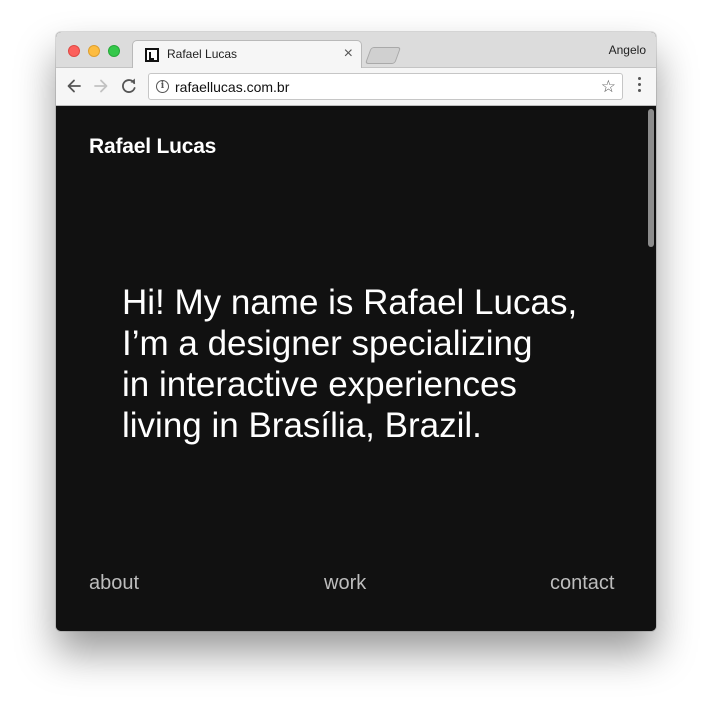 The height and width of the screenshot is (712, 712). What do you see at coordinates (350, 302) in the screenshot?
I see `hero-line: Hi! My name is Rafael Lucas,` at bounding box center [350, 302].